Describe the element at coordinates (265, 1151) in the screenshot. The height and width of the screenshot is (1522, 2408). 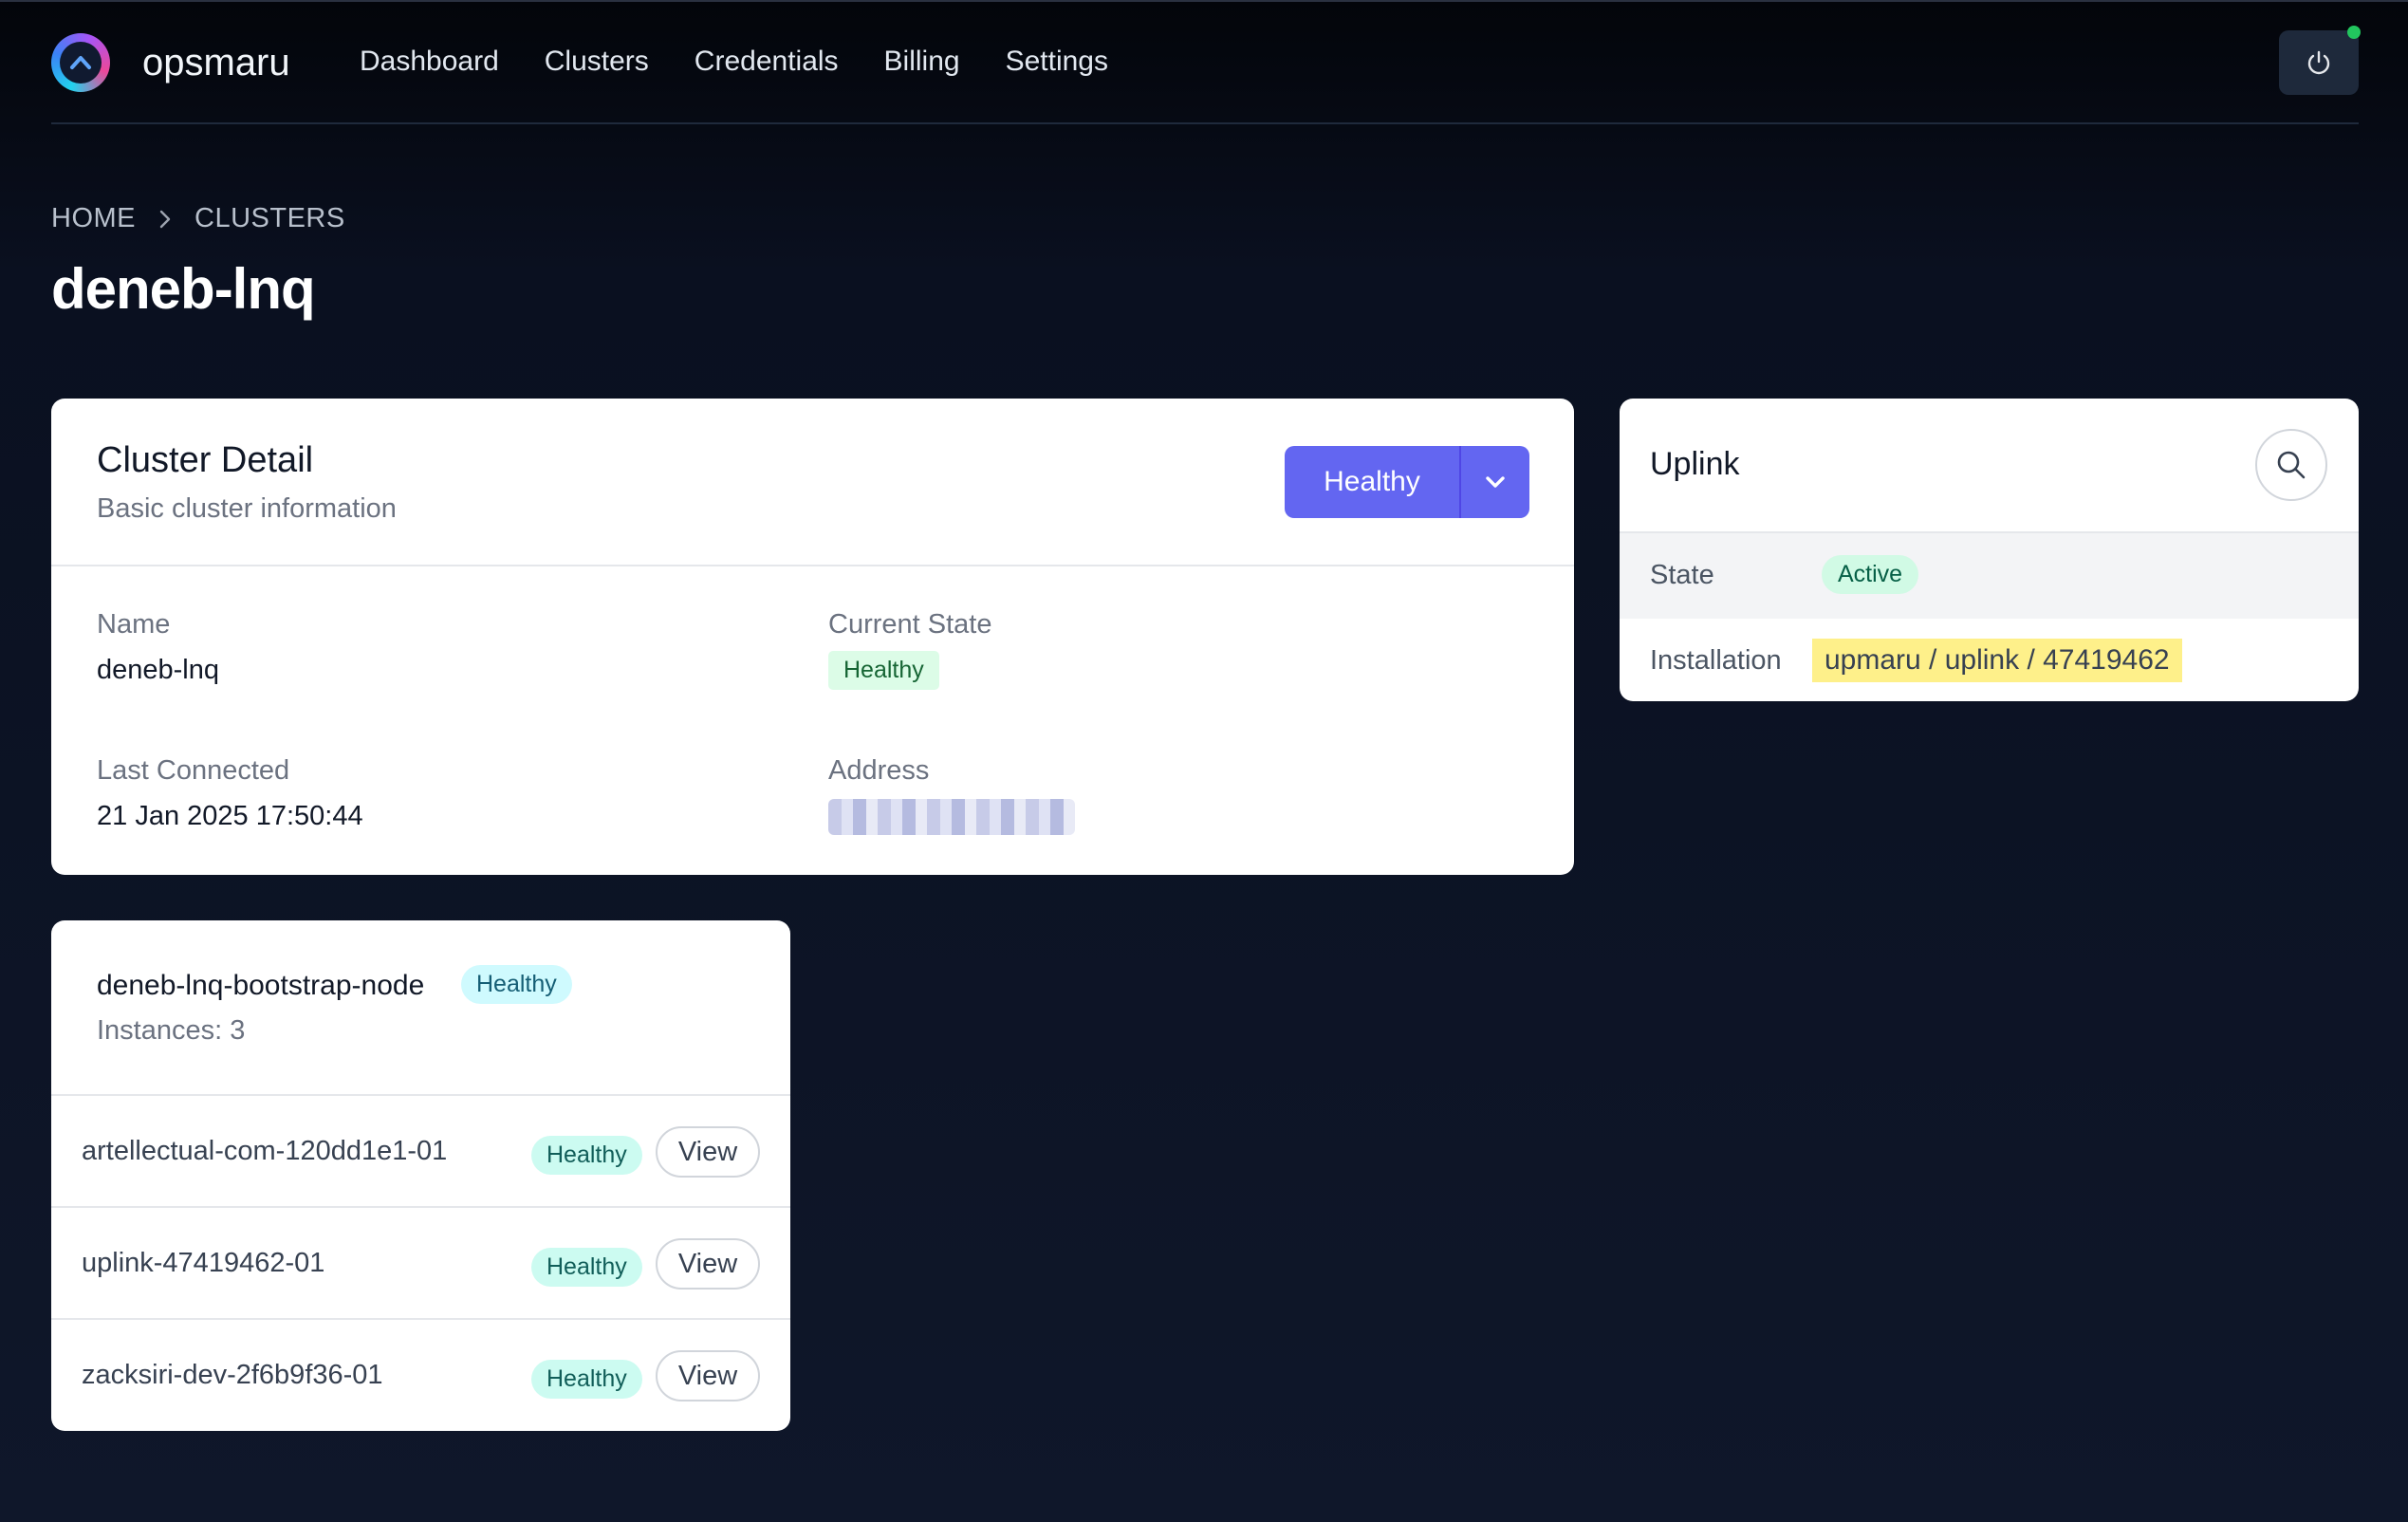
I see `instance-name: artellectual-com-120dd1e1-01` at that location.